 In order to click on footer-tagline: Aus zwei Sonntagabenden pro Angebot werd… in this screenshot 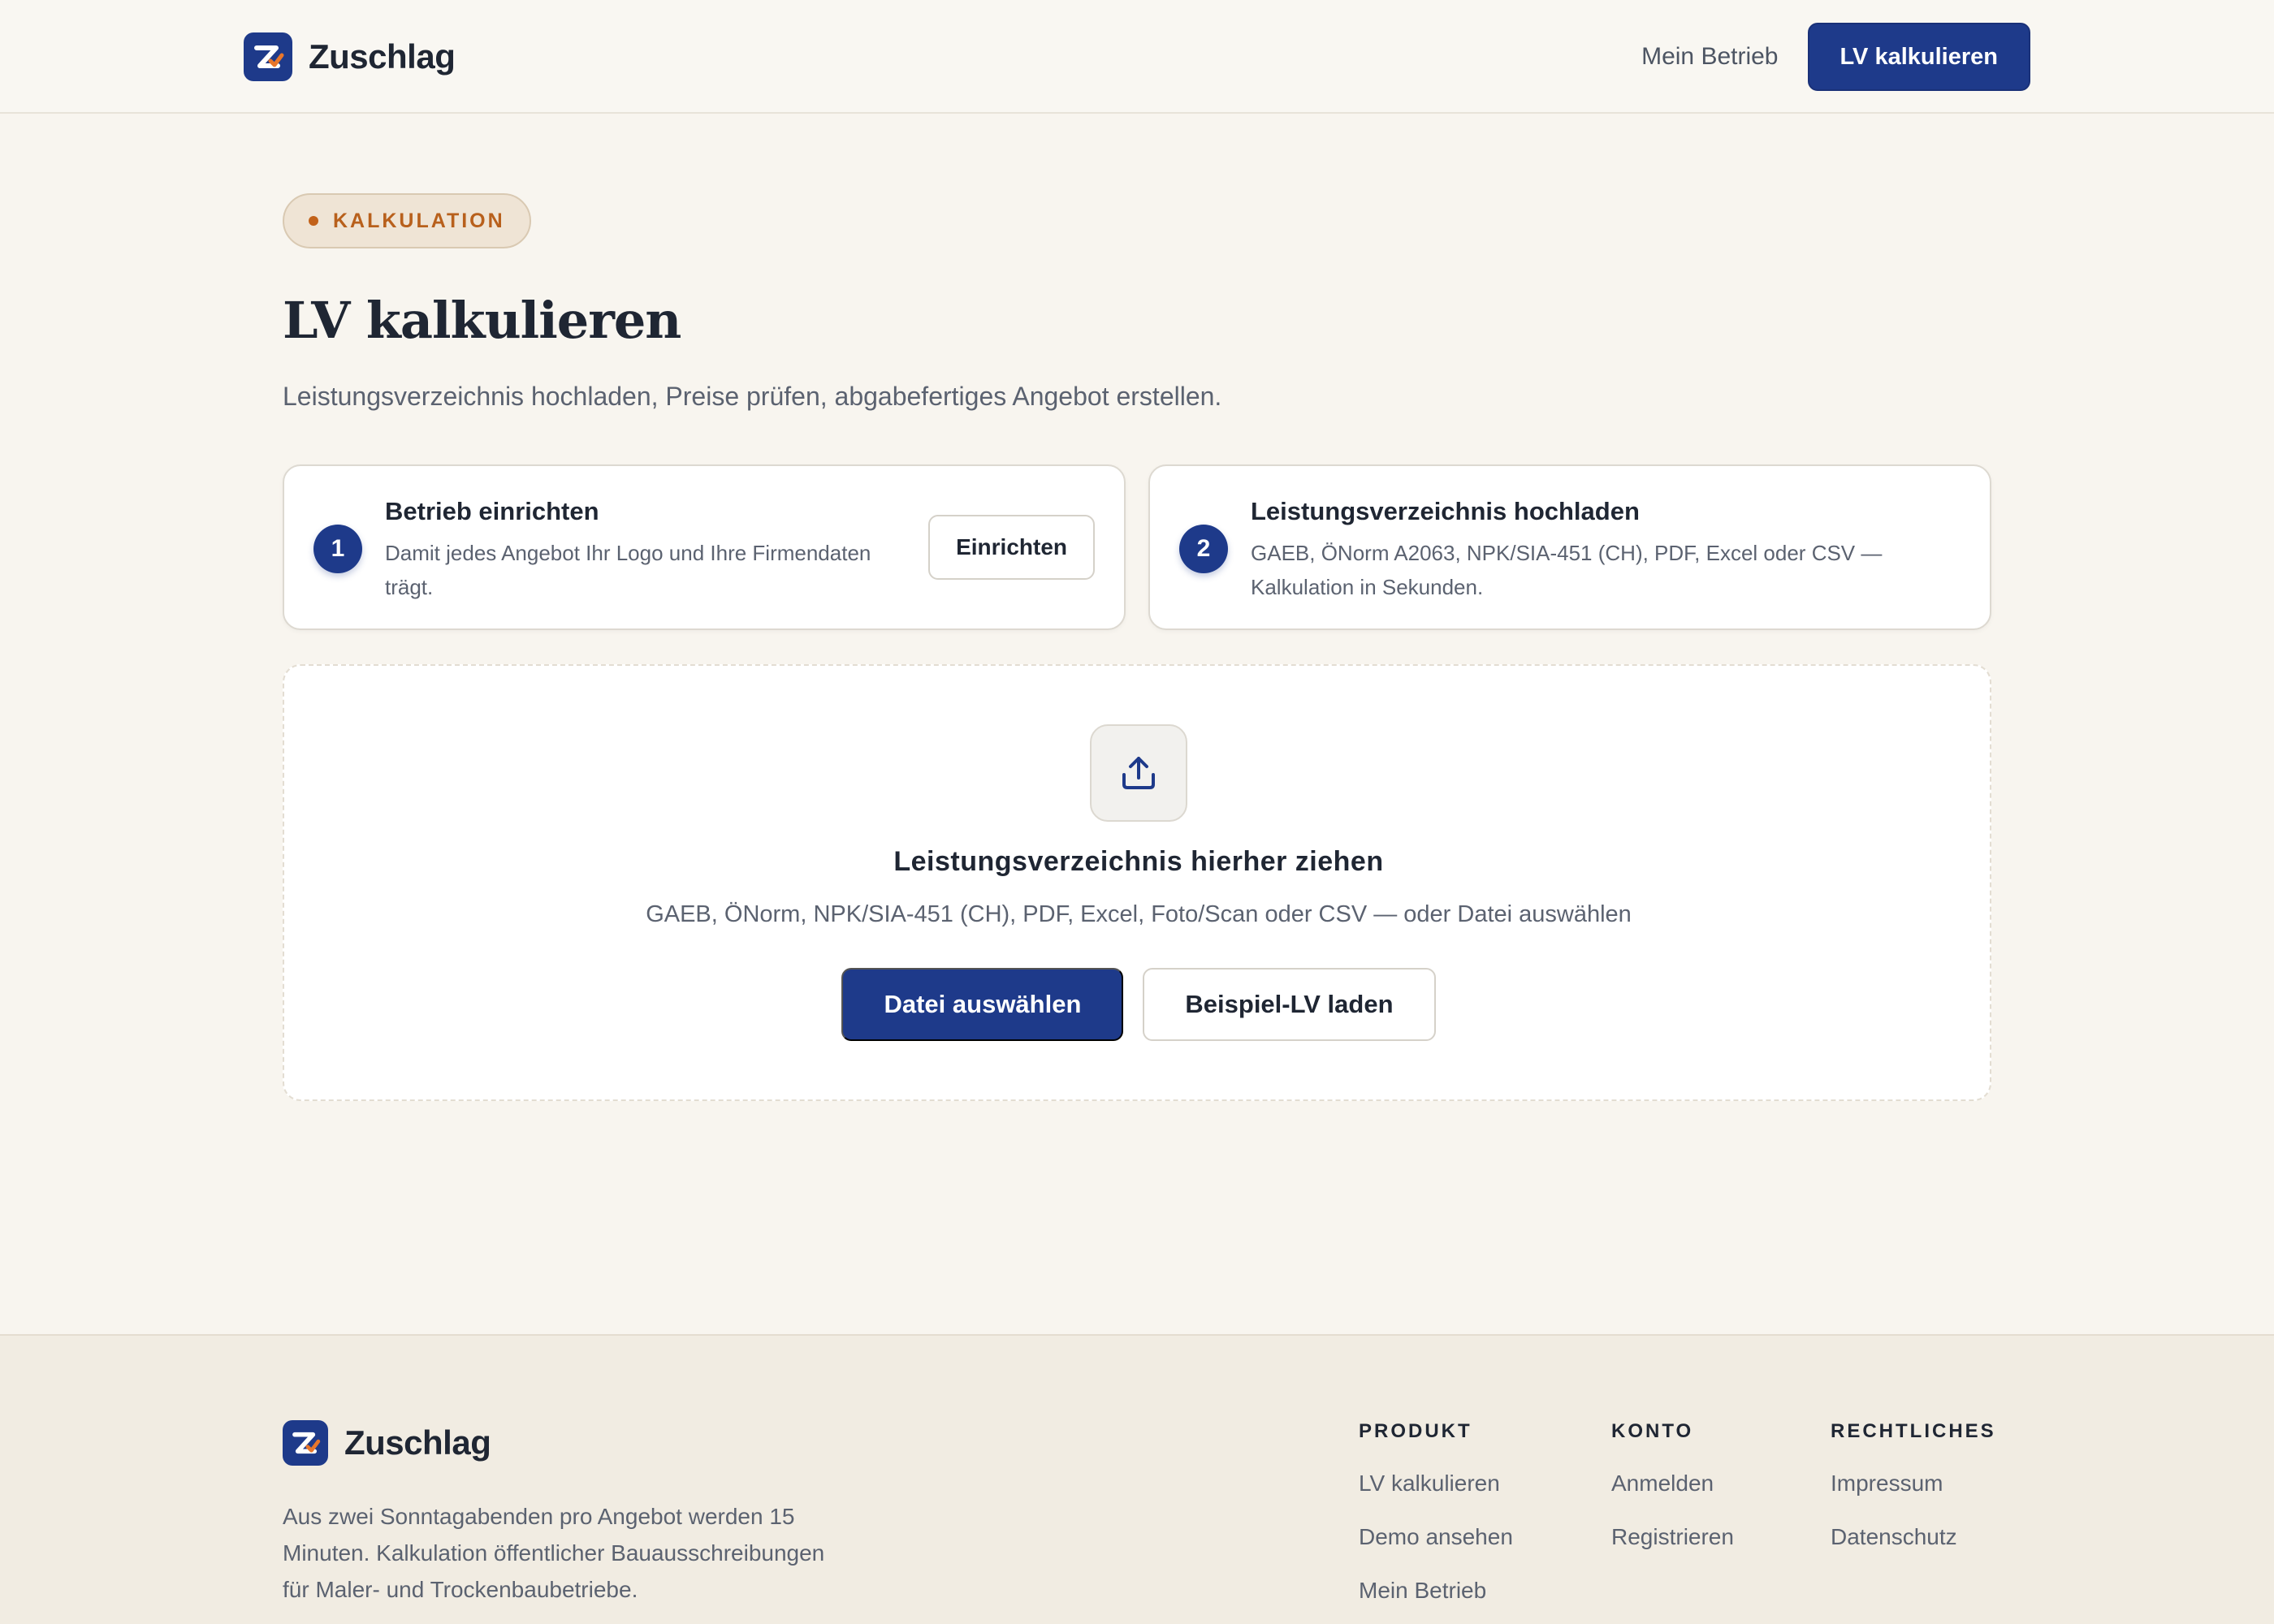, I will do `click(554, 1553)`.